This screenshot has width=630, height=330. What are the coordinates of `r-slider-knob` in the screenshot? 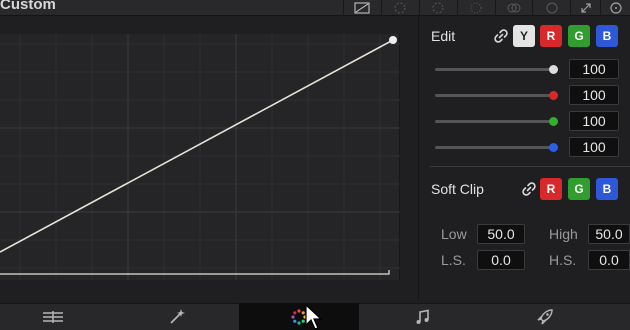 It's located at (553, 95).